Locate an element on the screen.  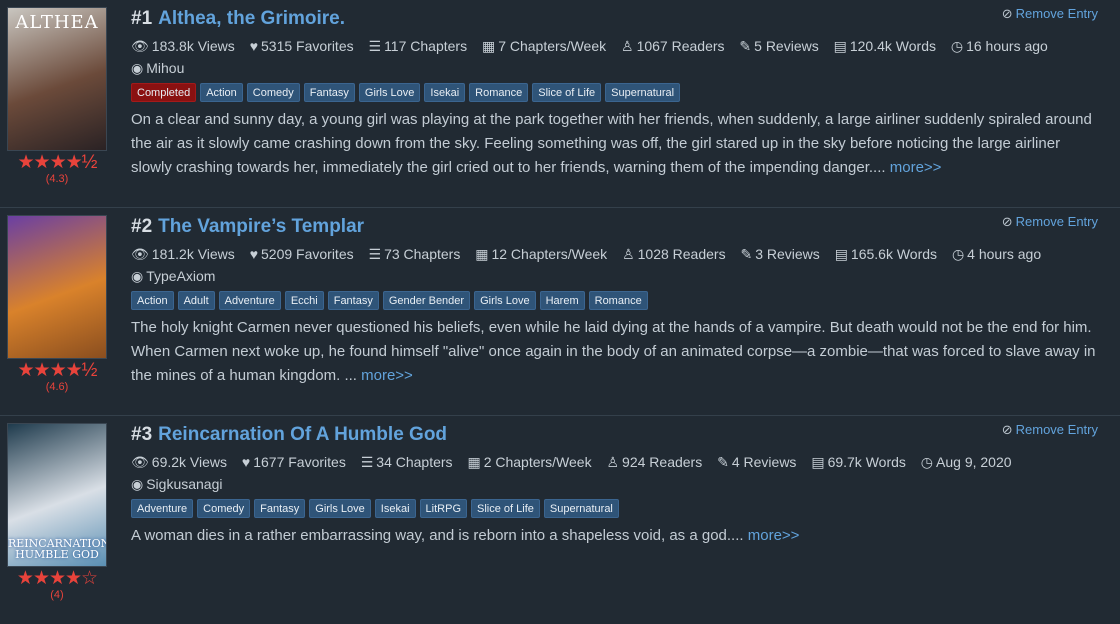
eye-icon: 👁 is located at coordinates (140, 462).